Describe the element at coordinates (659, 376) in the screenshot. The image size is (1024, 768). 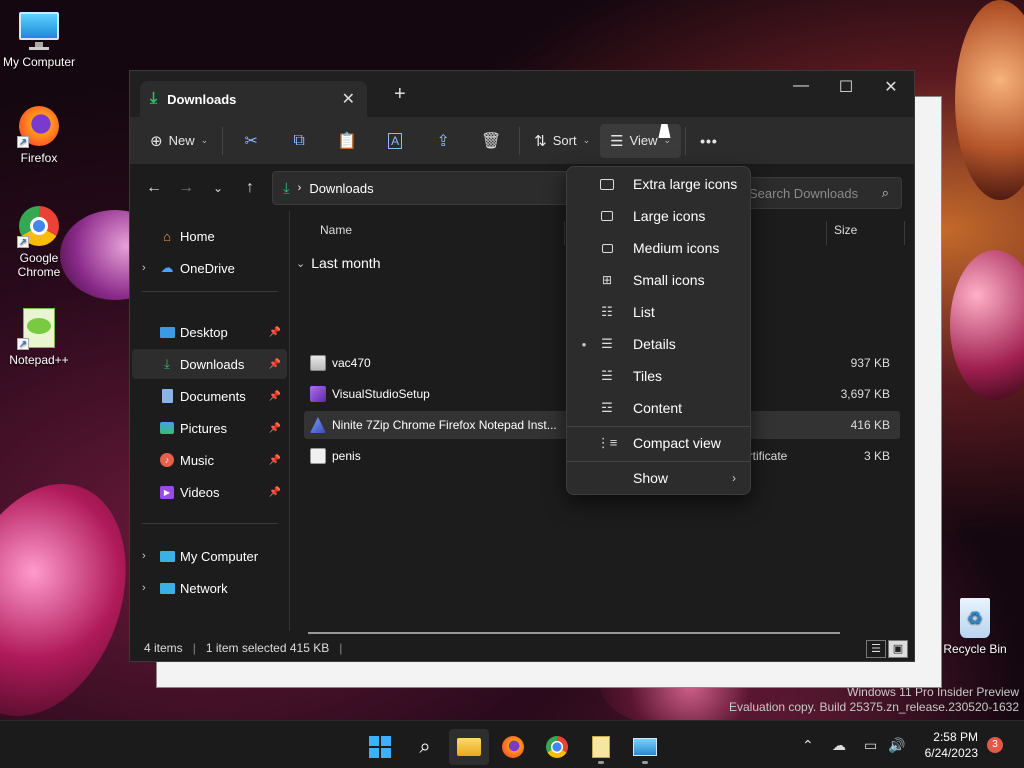
I see `menu-item-tiles: ☱ Tiles` at that location.